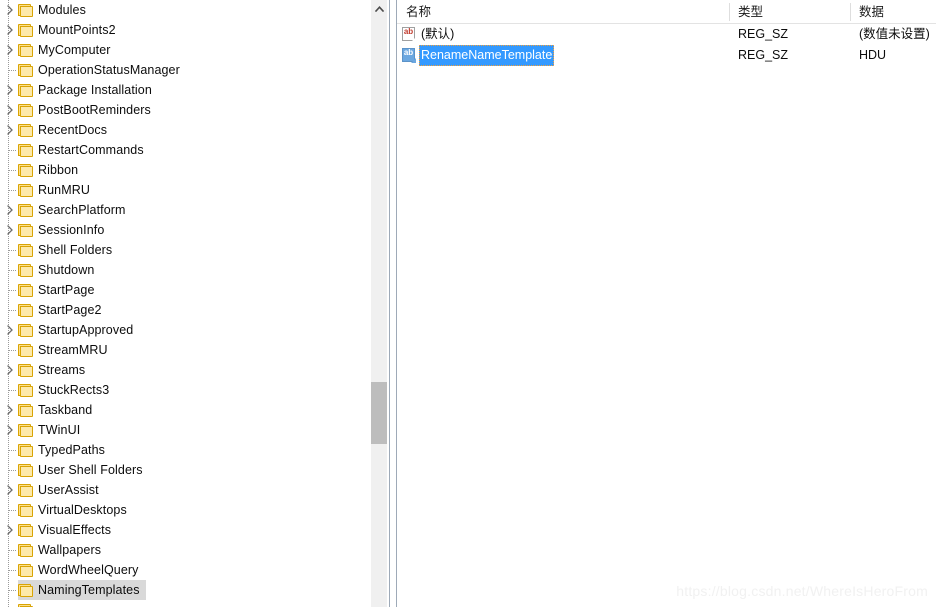  Describe the element at coordinates (67, 50) in the screenshot. I see `tree-item-body: MyComputer` at that location.